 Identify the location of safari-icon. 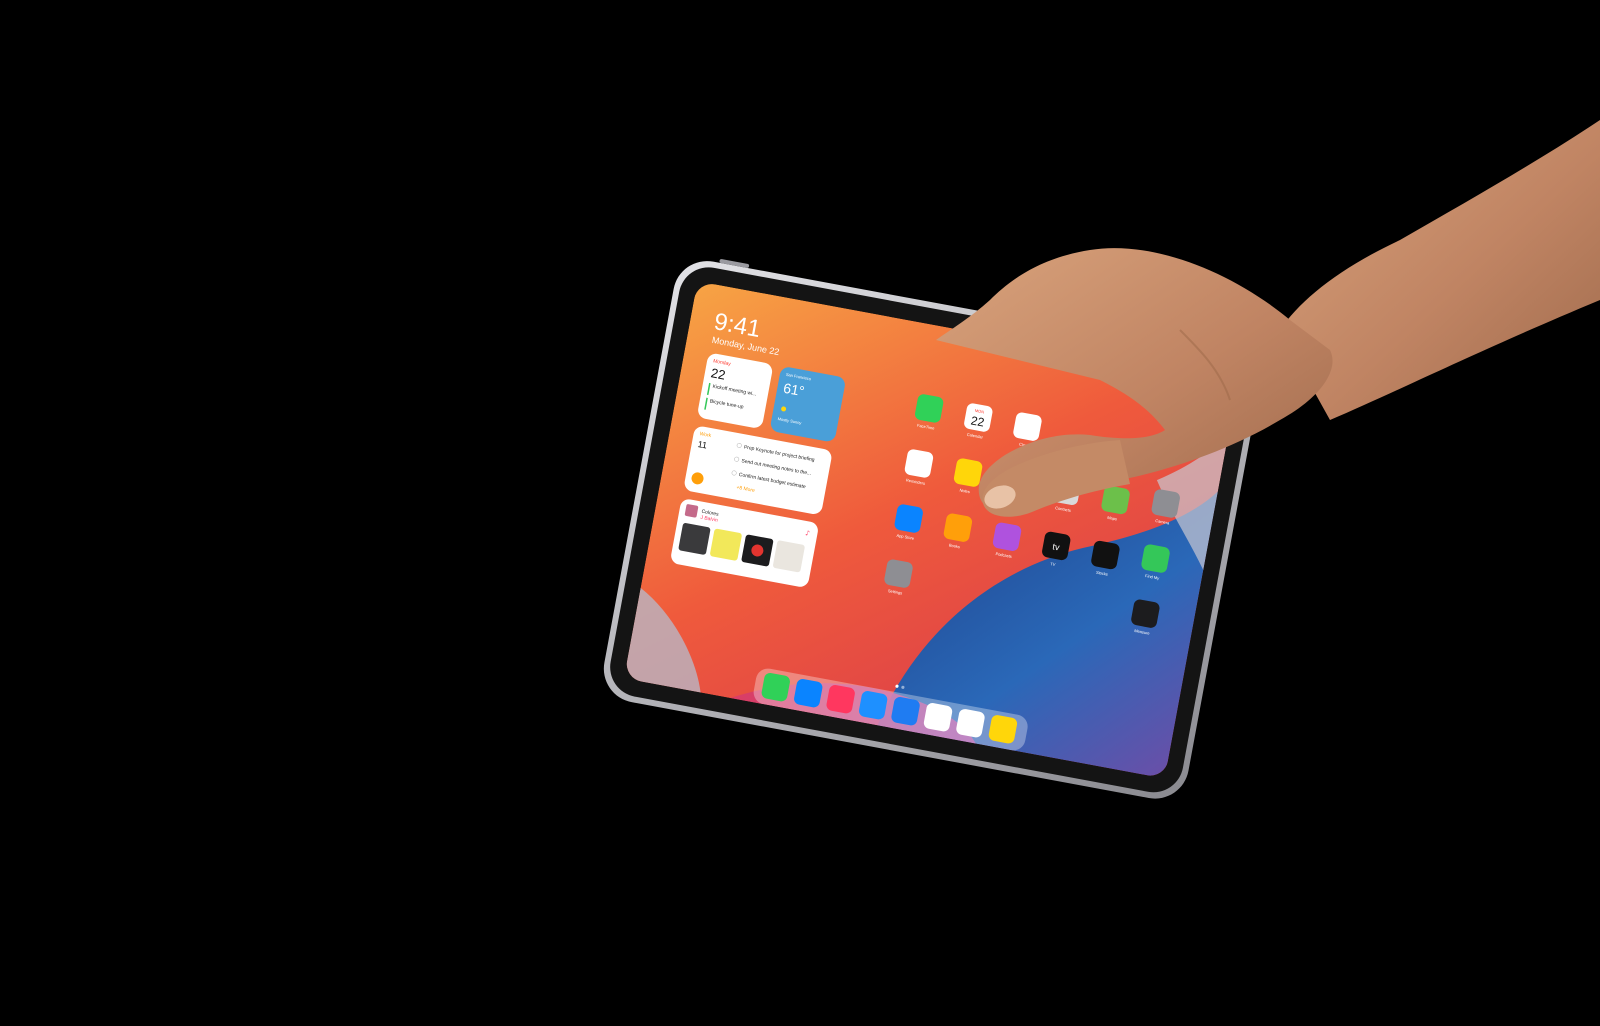
(808, 693).